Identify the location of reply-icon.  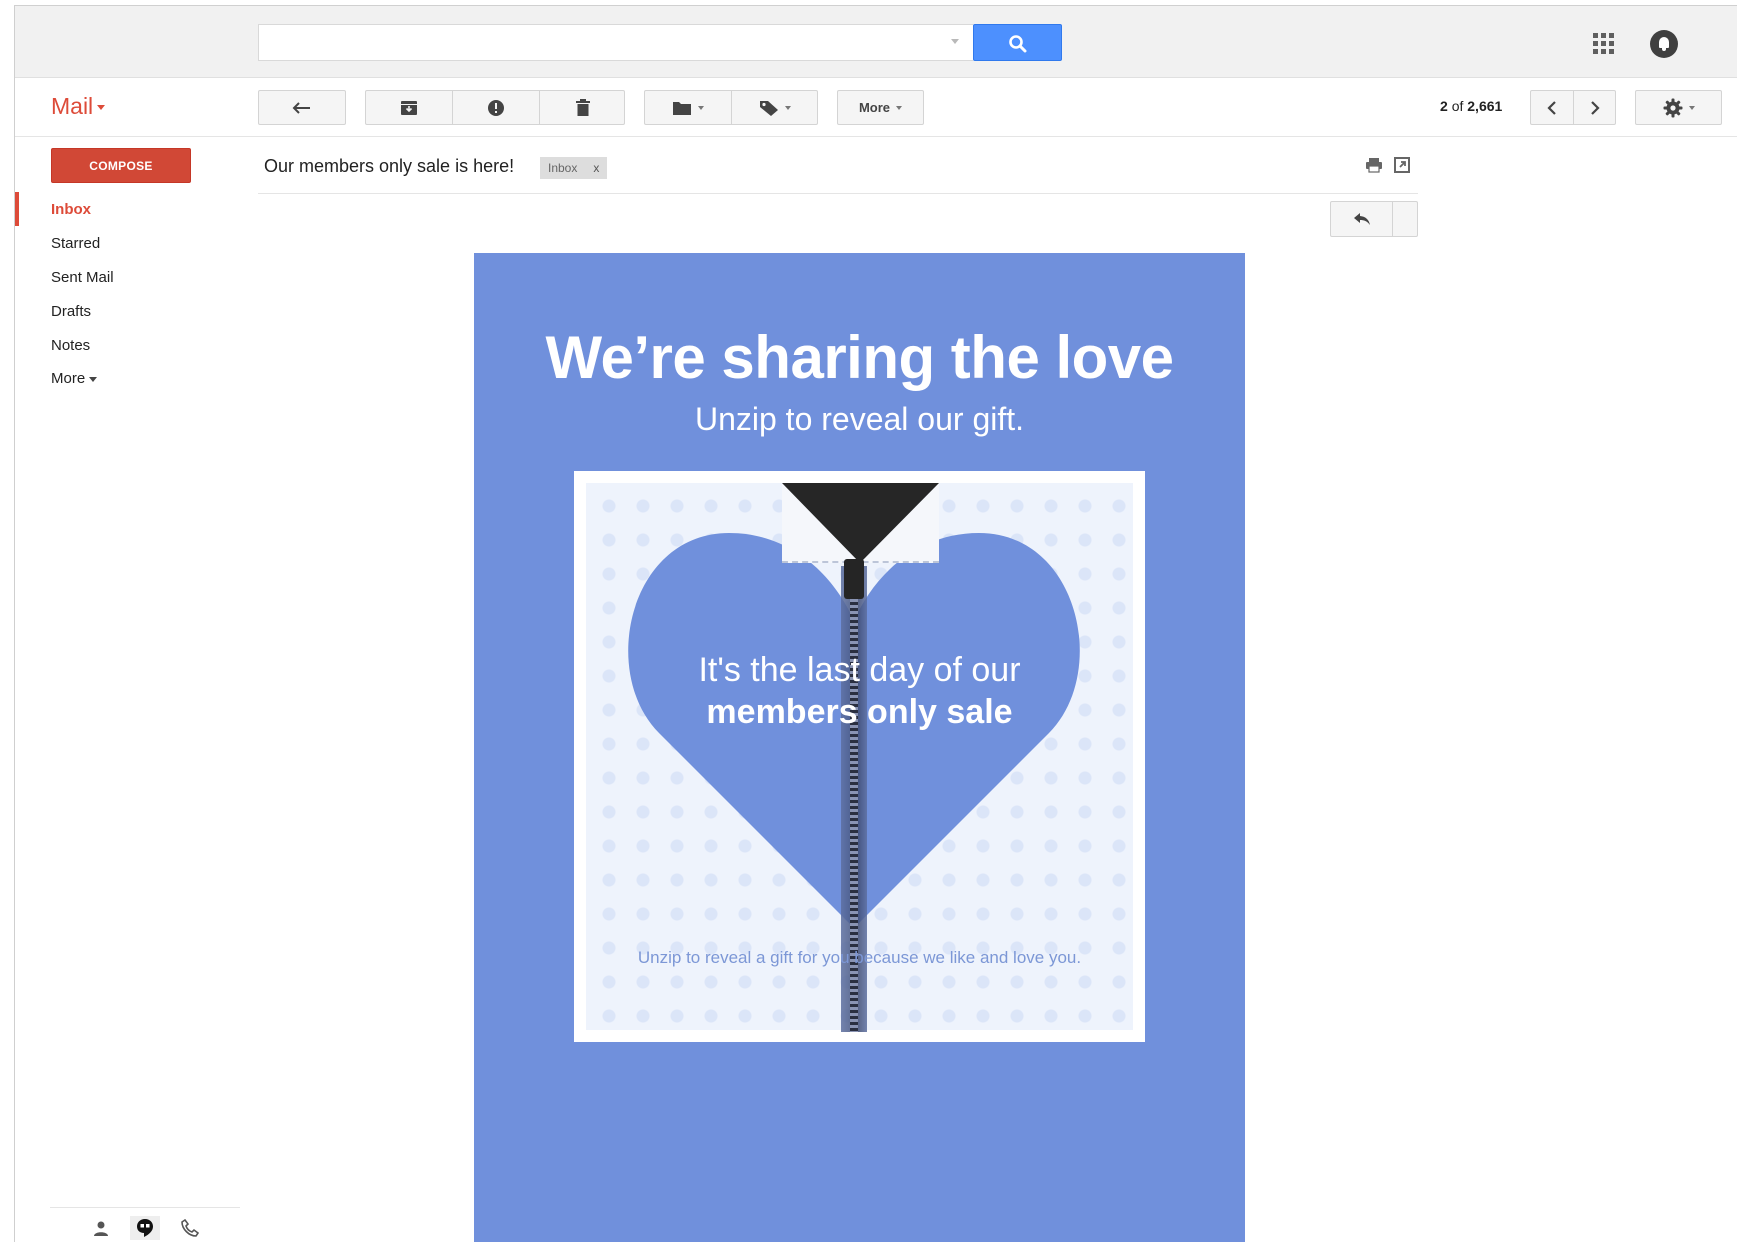
(1361, 219).